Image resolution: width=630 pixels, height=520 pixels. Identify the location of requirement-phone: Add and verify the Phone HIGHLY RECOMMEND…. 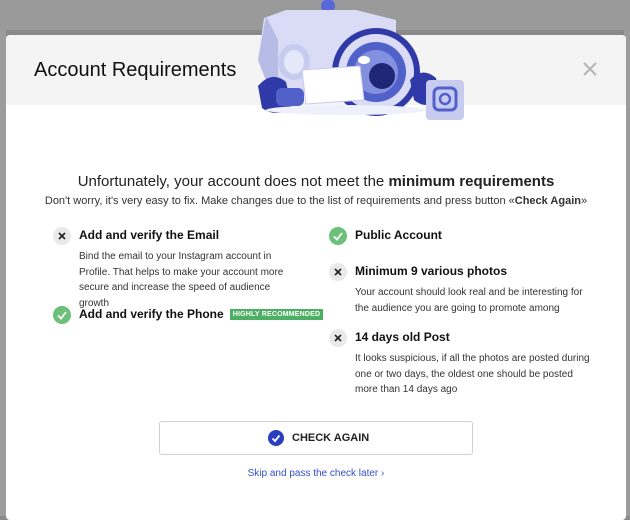
(193, 317).